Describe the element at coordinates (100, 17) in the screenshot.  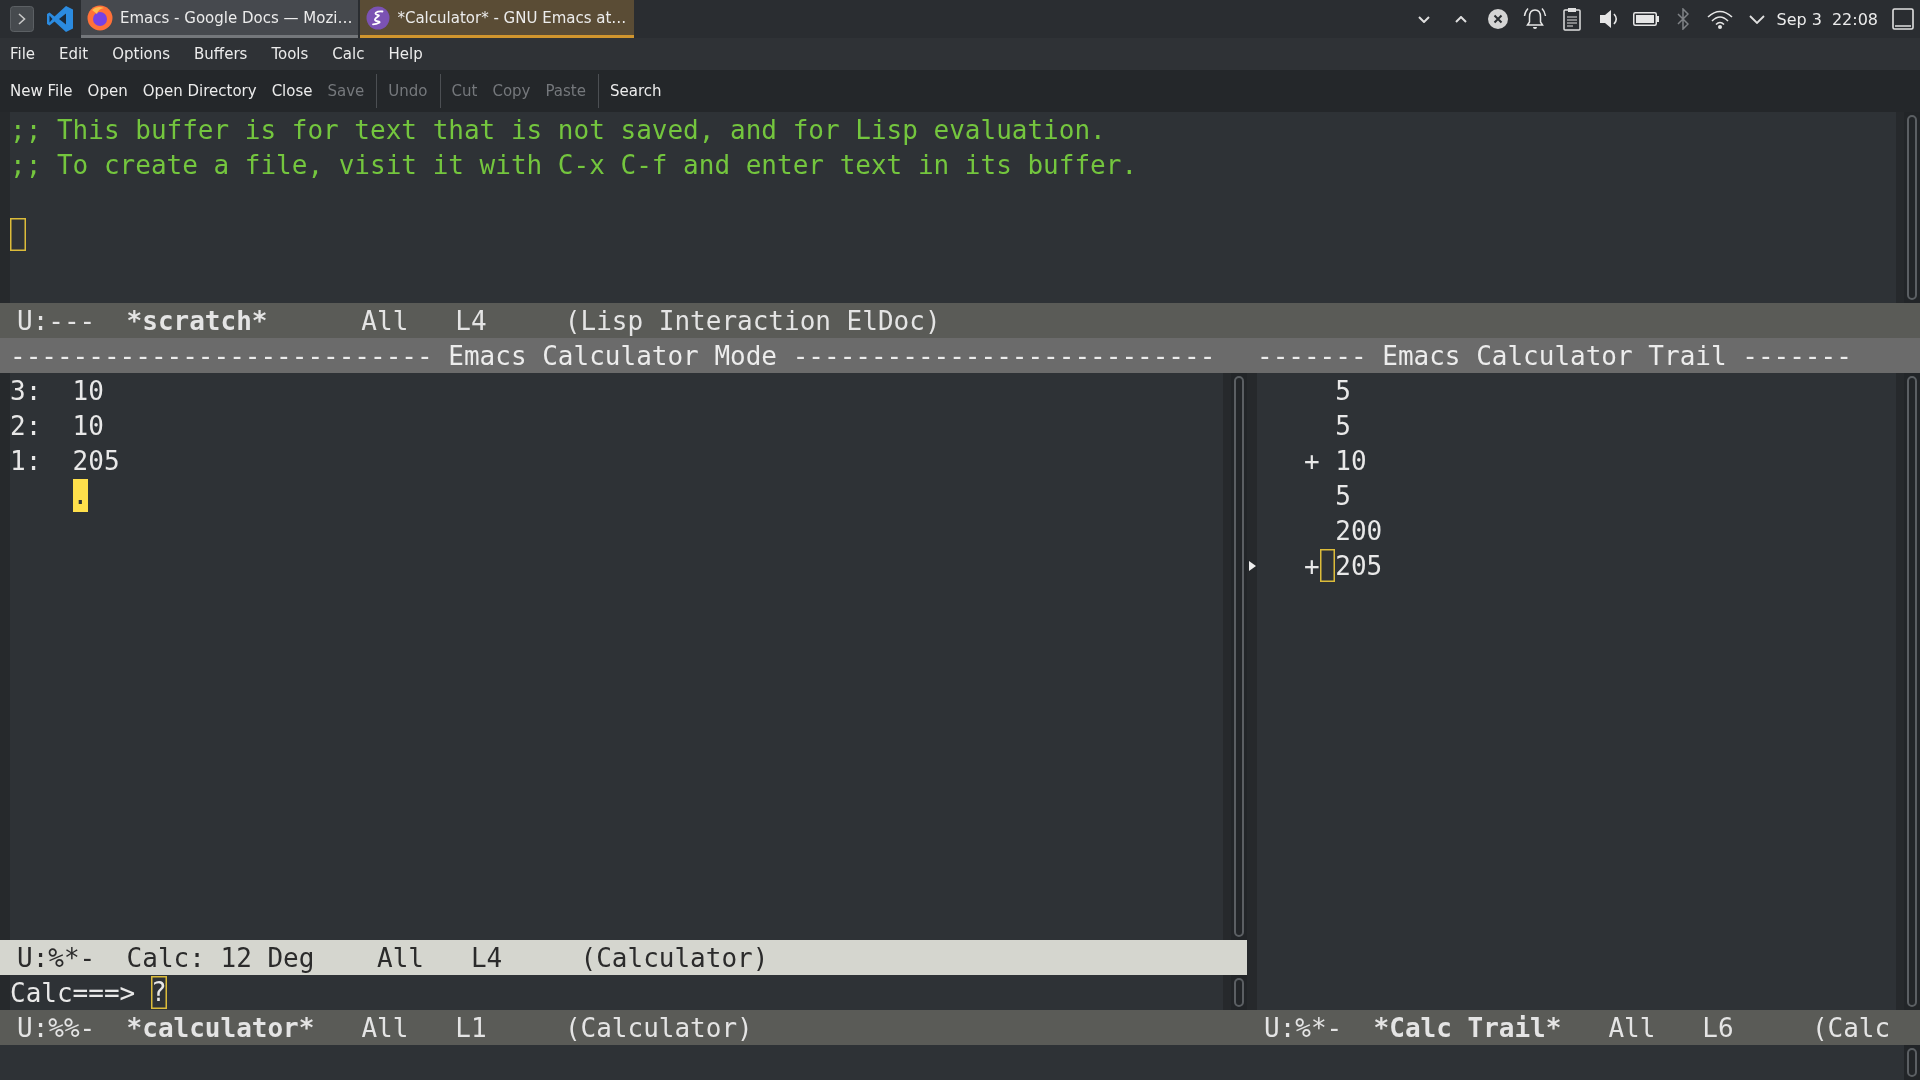
I see `browser-icon` at that location.